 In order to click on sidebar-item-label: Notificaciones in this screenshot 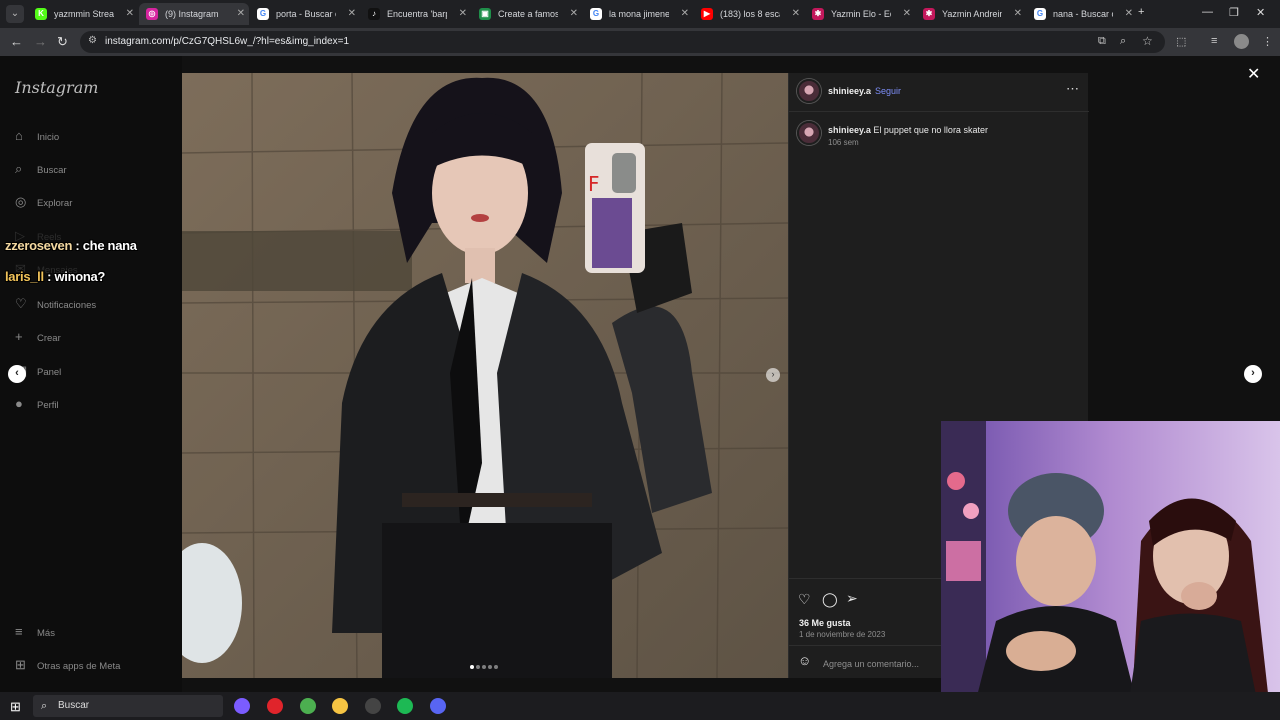, I will do `click(67, 305)`.